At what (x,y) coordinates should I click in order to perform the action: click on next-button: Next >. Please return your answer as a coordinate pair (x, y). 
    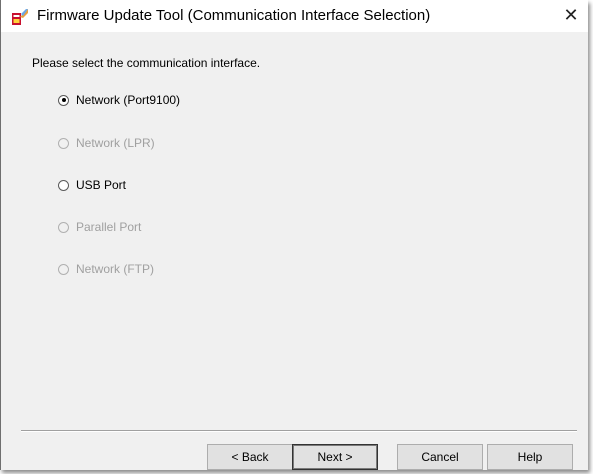
    Looking at the image, I should click on (335, 457).